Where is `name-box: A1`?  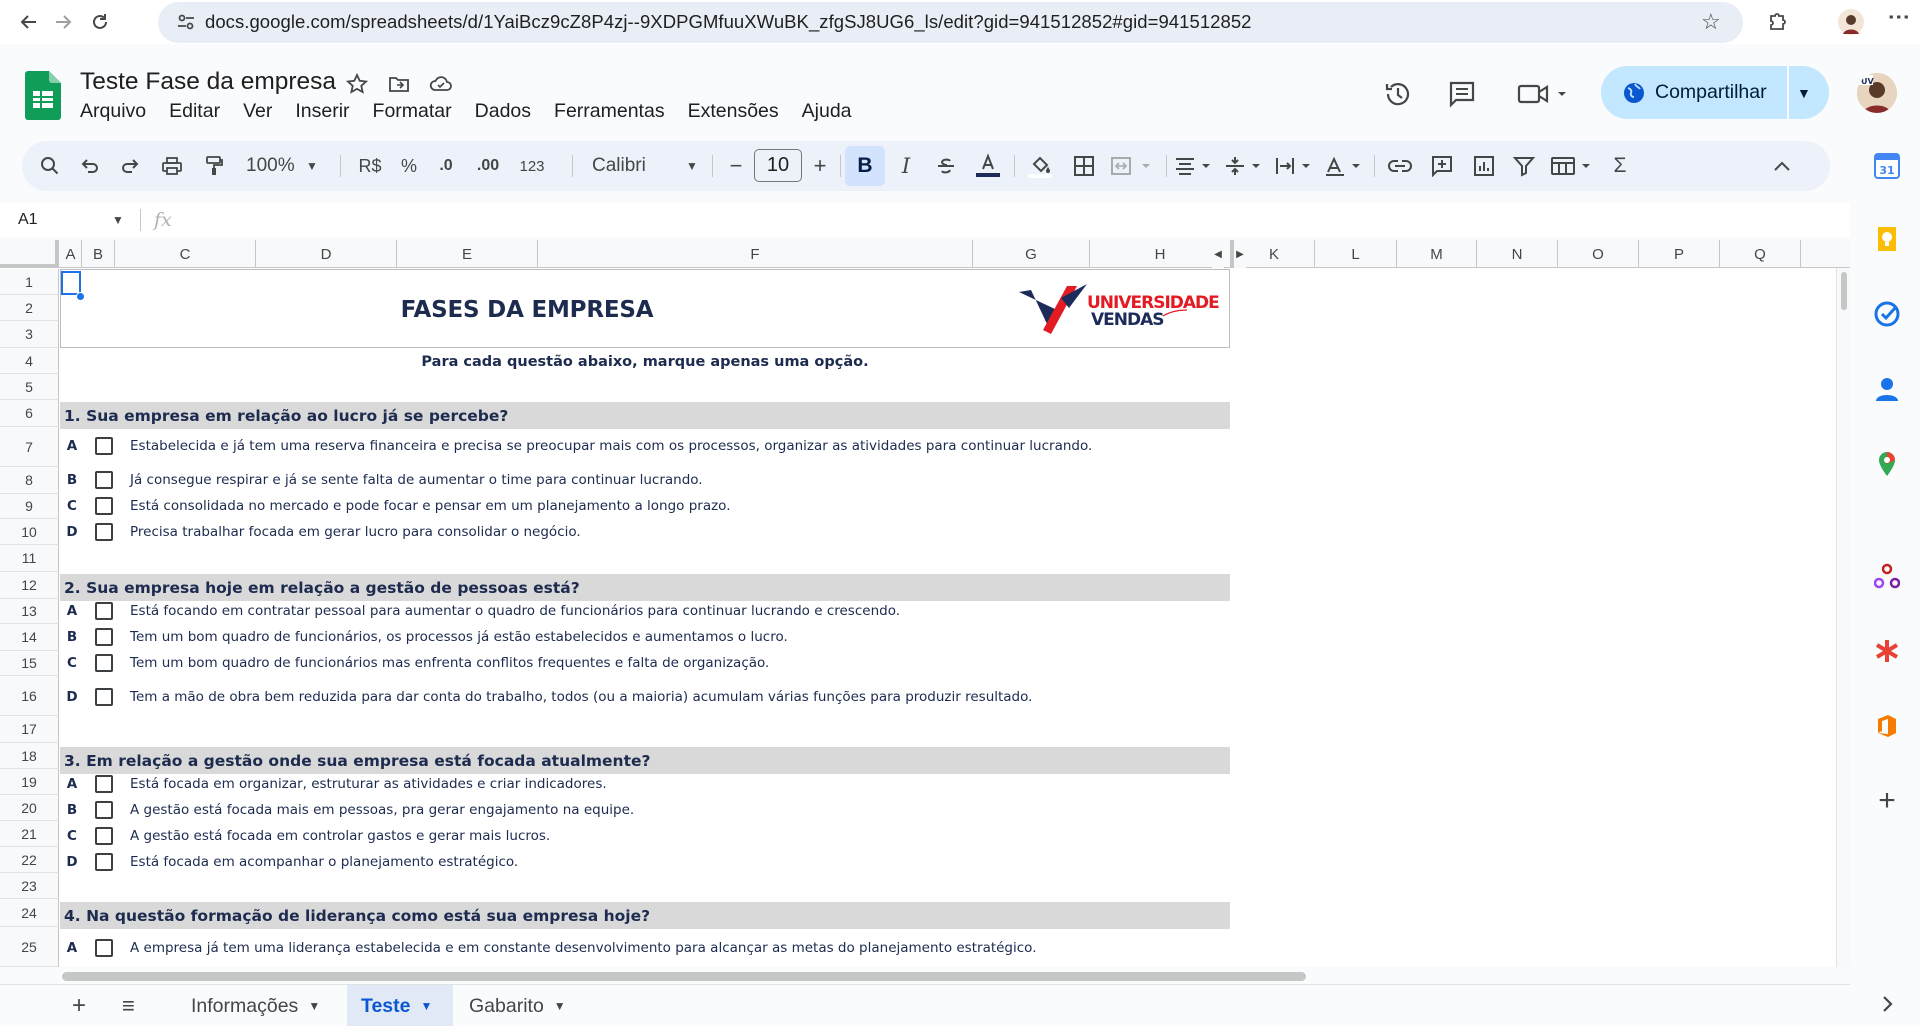 name-box: A1 is located at coordinates (28, 220).